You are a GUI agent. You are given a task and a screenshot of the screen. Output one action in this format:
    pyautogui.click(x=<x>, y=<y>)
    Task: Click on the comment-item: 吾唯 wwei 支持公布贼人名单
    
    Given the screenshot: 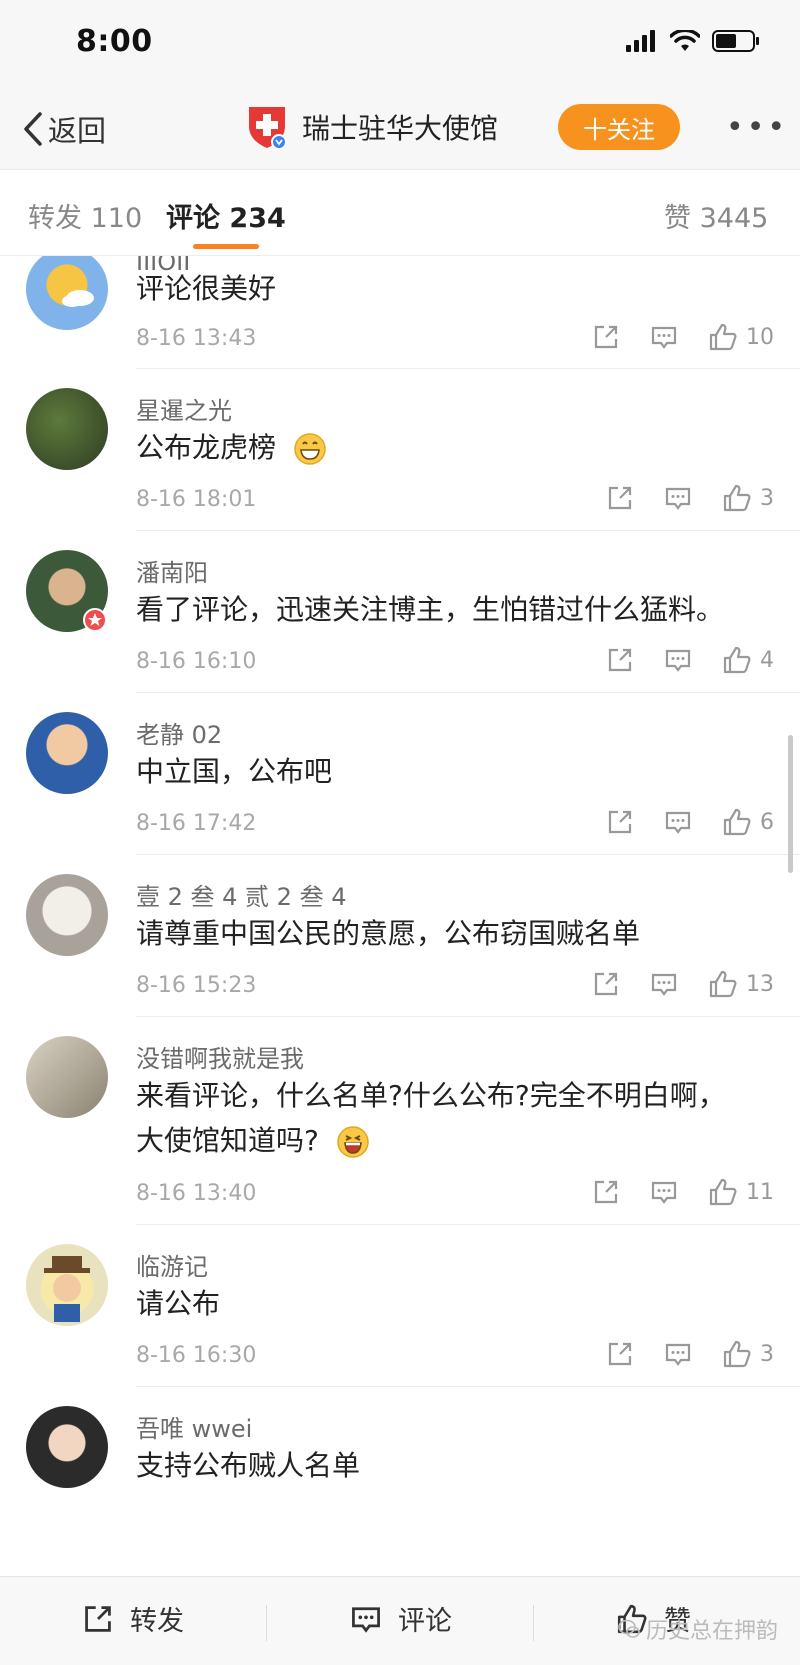 What is the action you would take?
    pyautogui.click(x=400, y=1481)
    